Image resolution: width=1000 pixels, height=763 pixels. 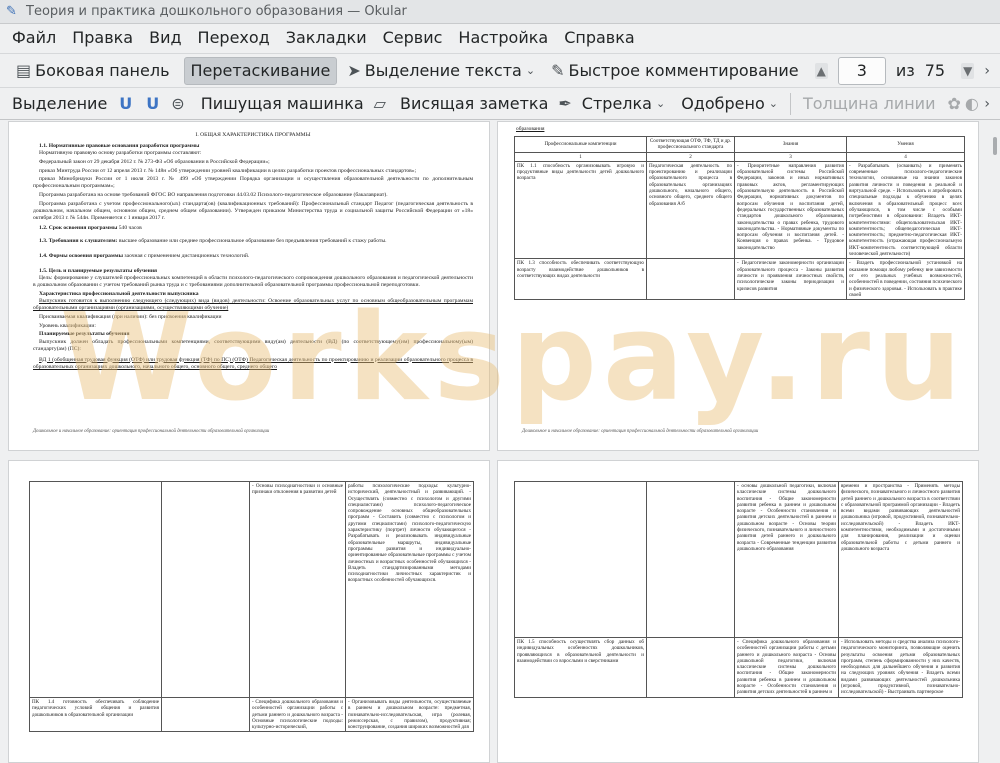 I want to click on paragraph: 540 часов, so click(x=130, y=228).